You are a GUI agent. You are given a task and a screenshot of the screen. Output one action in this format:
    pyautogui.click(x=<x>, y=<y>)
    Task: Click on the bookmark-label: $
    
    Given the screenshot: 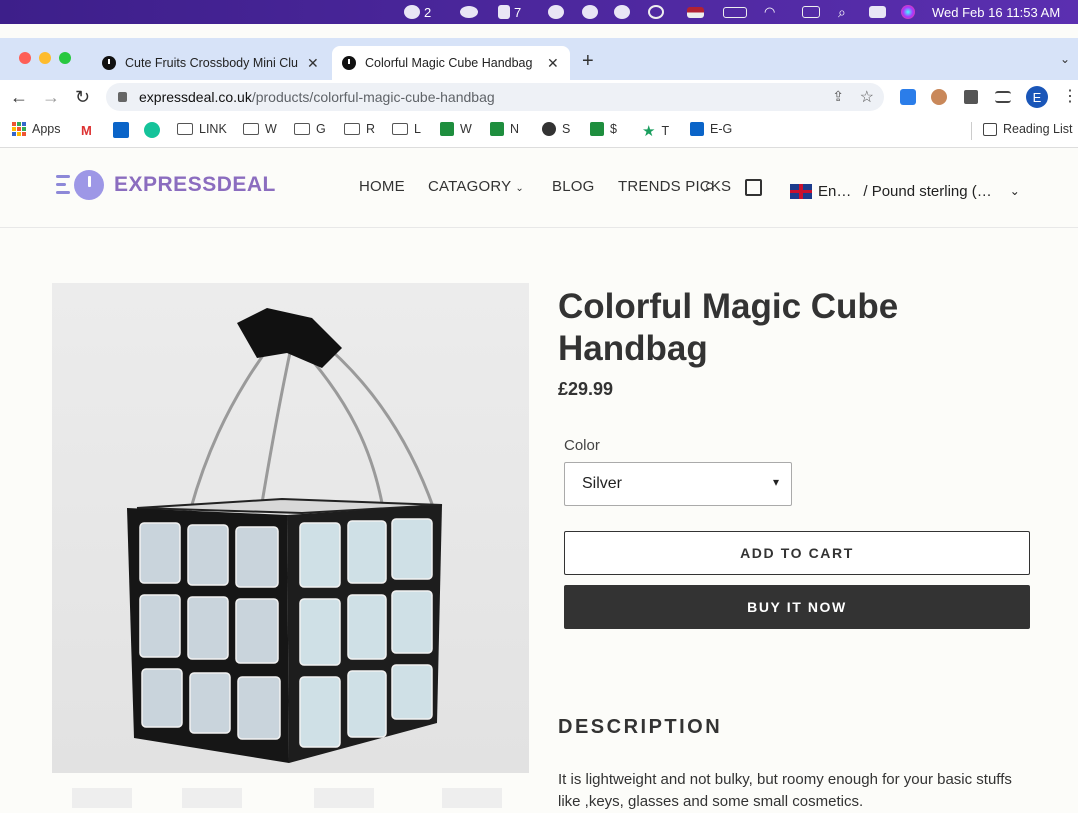 What is the action you would take?
    pyautogui.click(x=613, y=129)
    